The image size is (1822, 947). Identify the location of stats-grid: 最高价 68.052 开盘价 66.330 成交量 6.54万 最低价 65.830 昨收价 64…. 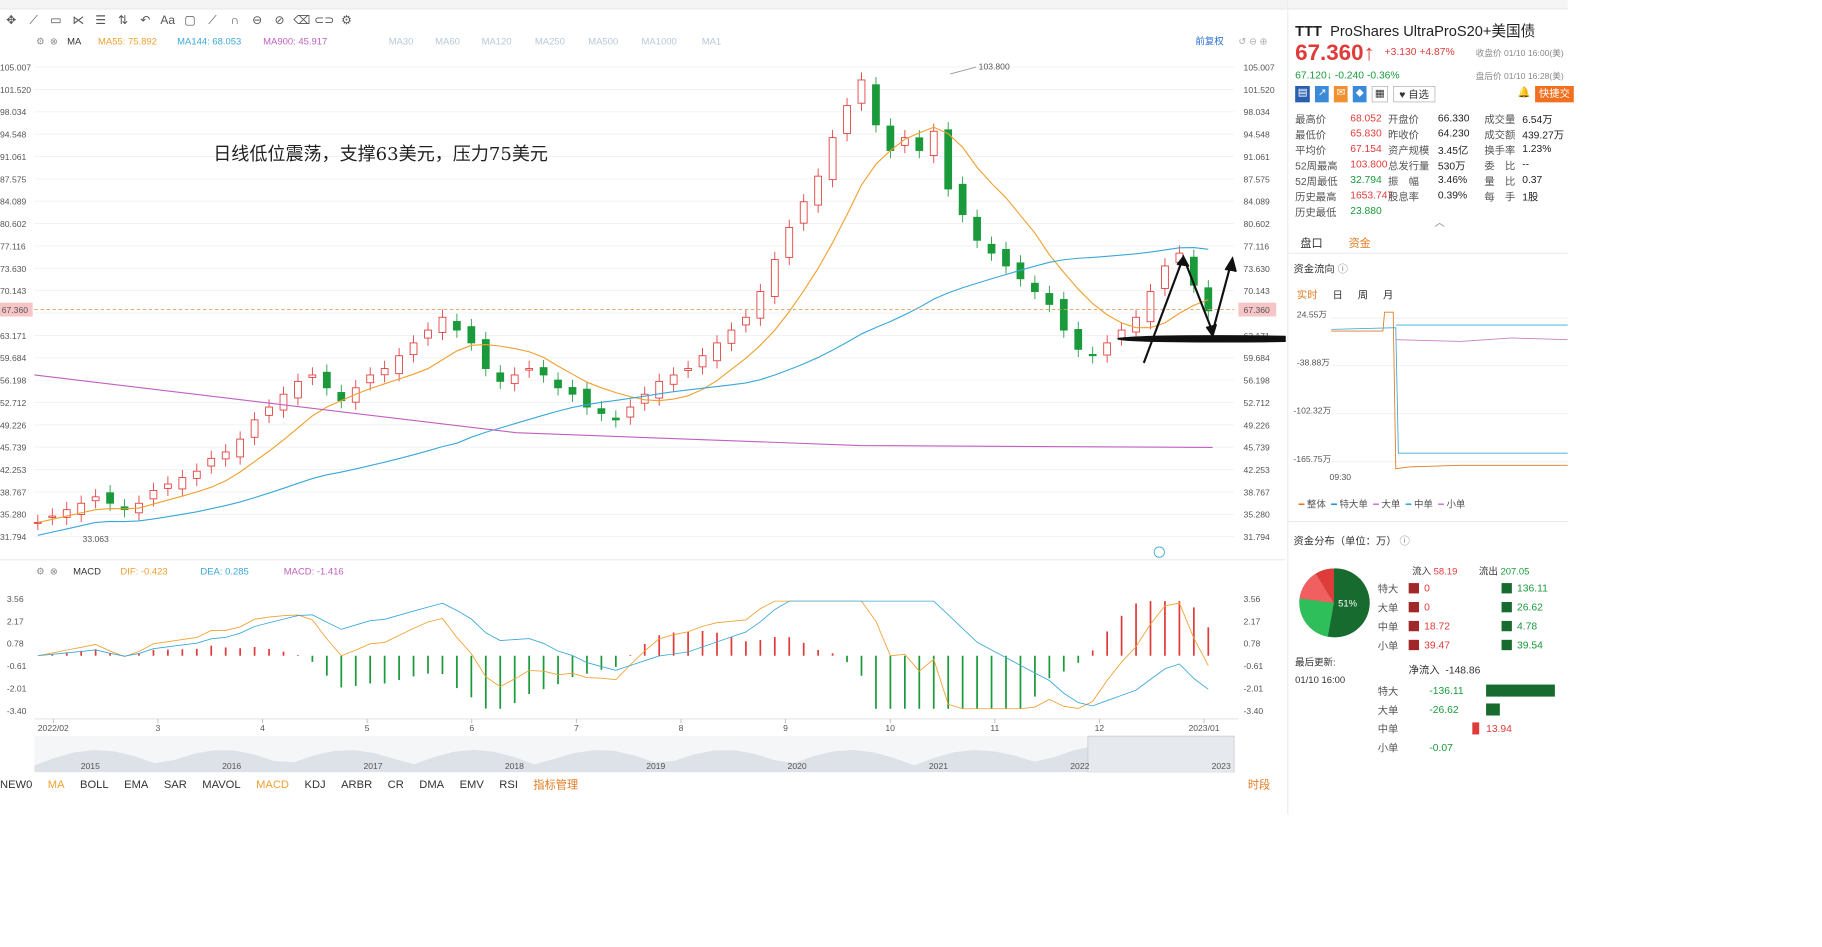
(1430, 166).